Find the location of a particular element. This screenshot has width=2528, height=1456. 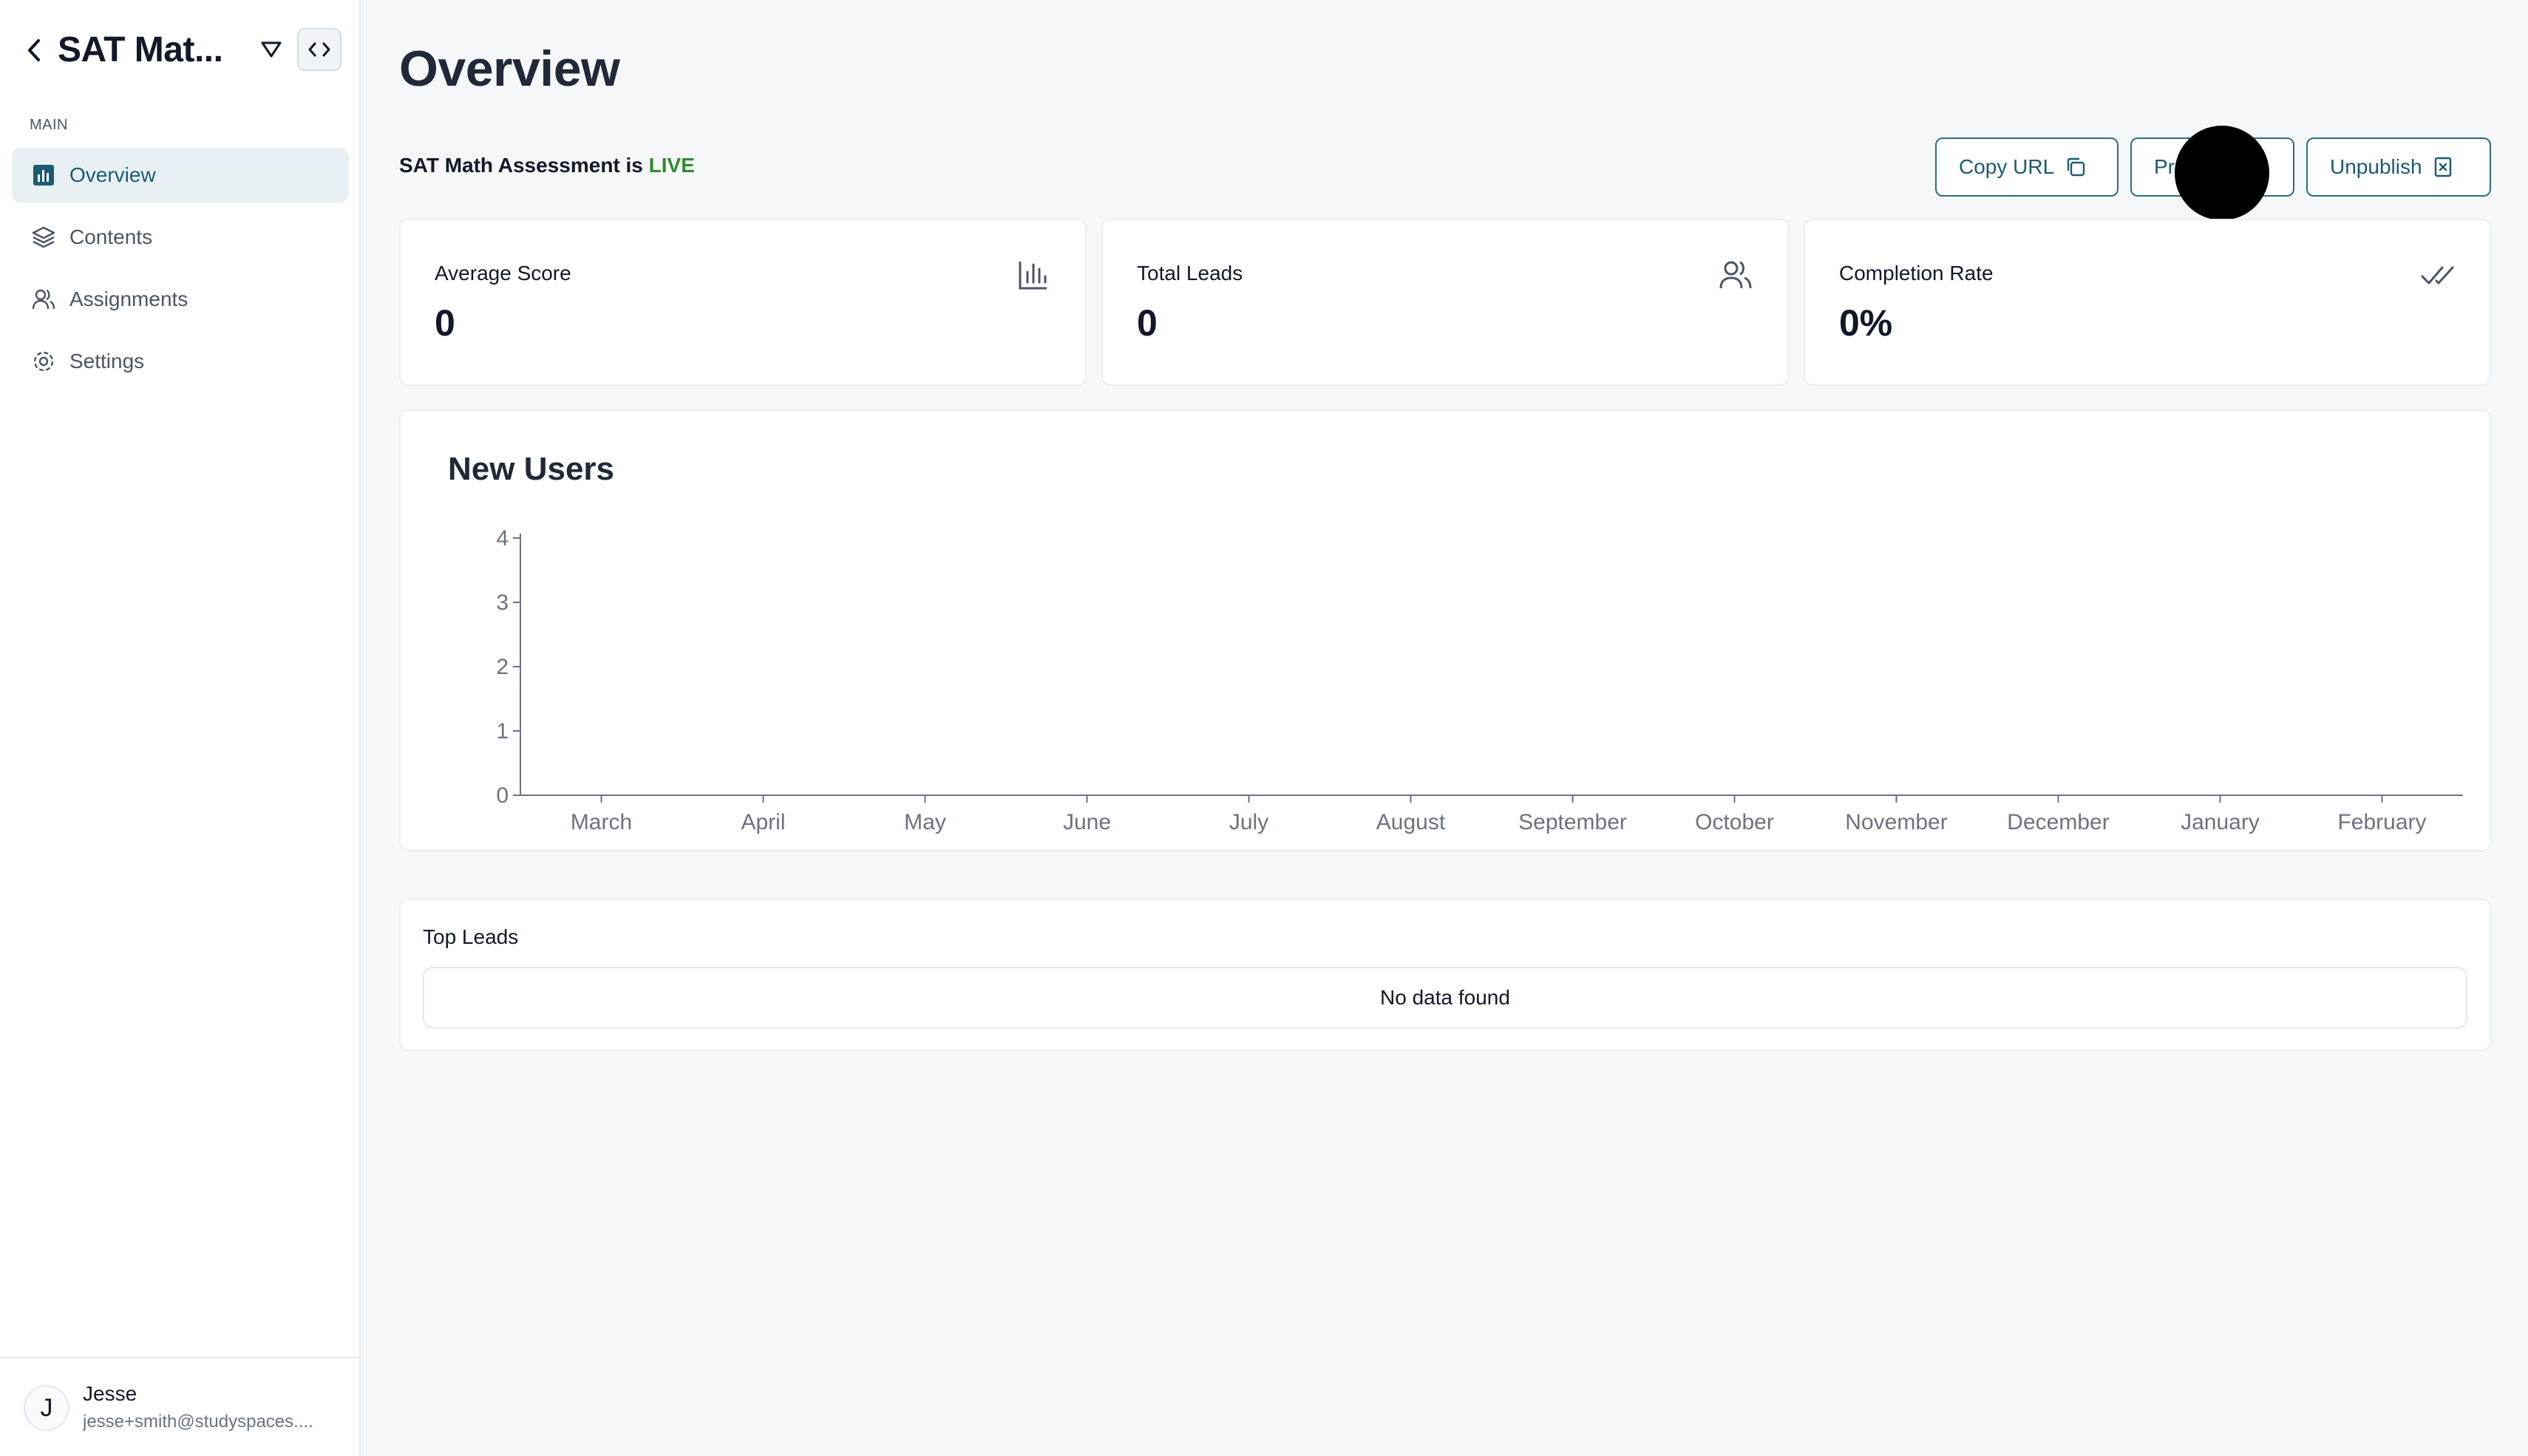

status-badge: LIVE is located at coordinates (672, 165).